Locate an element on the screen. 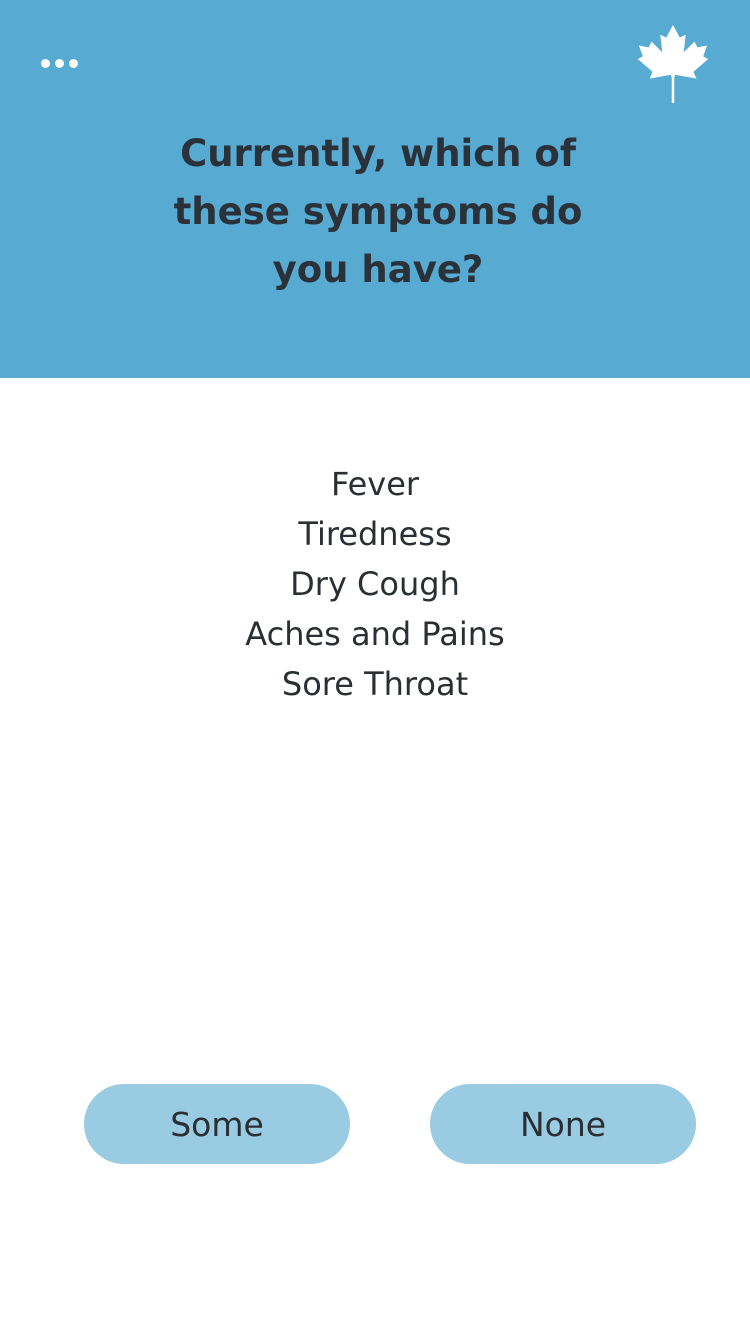  some-button: Some is located at coordinates (217, 1124).